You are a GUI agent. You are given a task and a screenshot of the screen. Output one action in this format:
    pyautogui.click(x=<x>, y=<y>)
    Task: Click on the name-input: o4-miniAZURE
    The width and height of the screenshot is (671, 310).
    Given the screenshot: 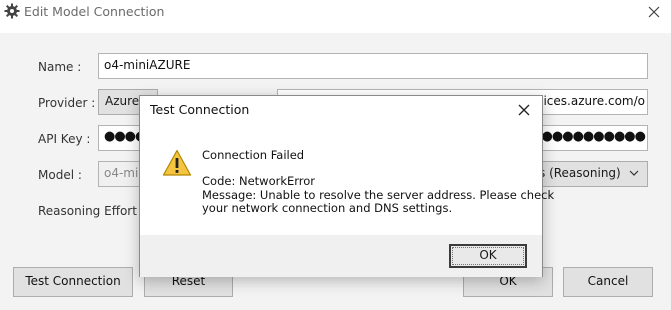 What is the action you would take?
    pyautogui.click(x=373, y=66)
    